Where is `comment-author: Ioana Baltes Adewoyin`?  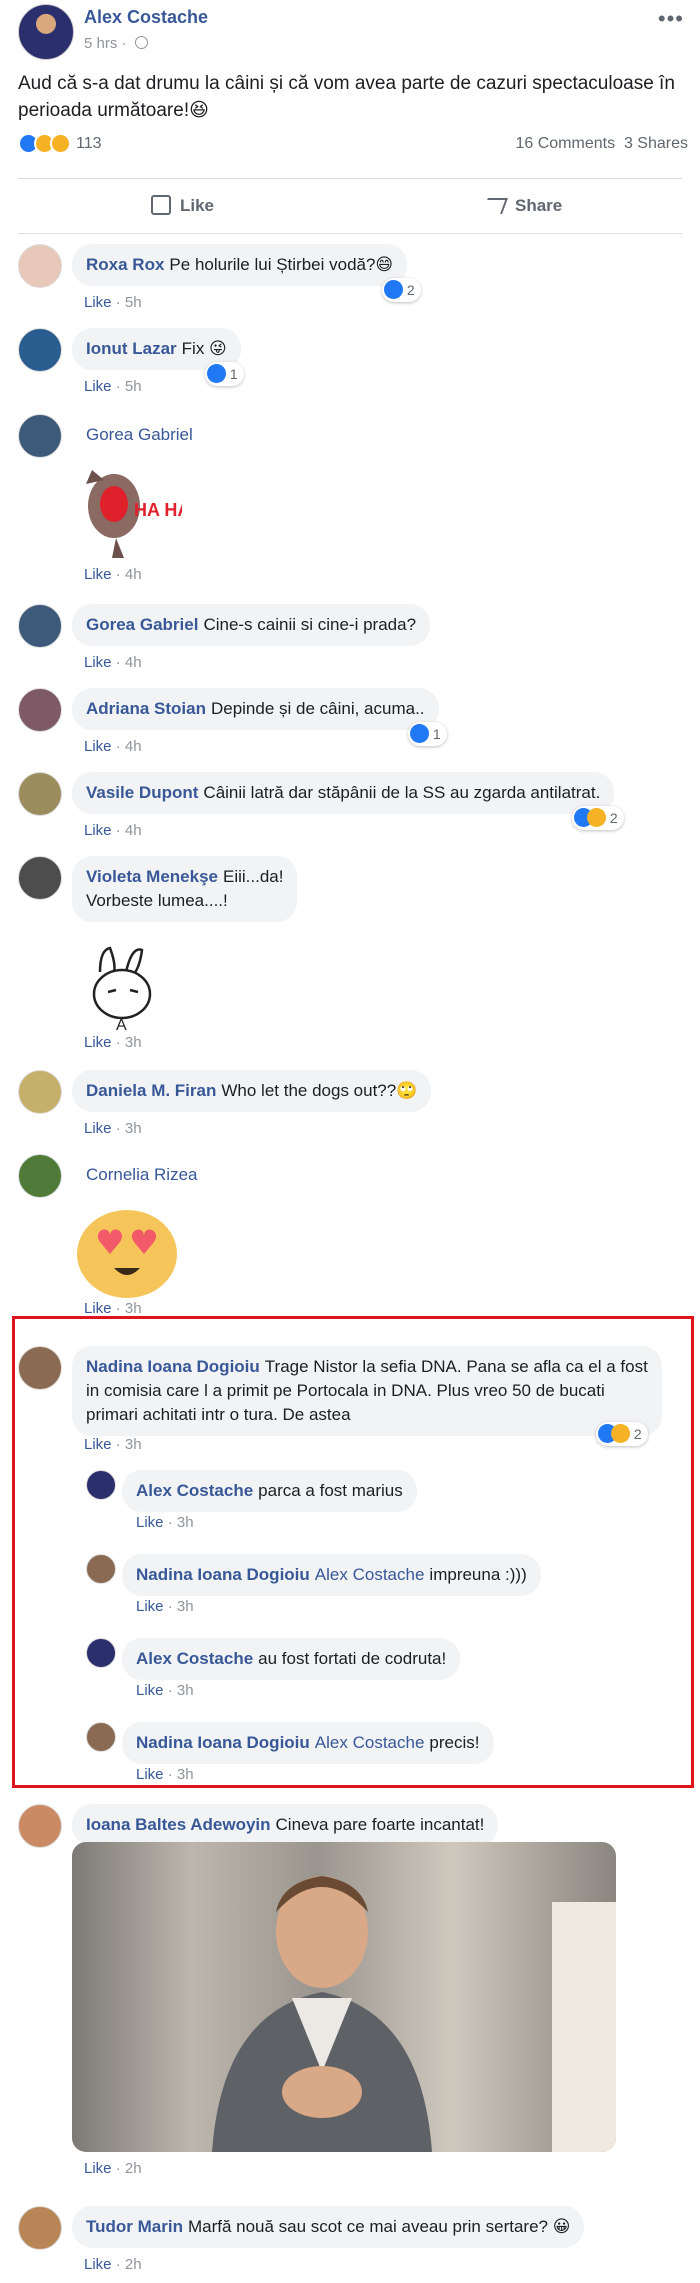 comment-author: Ioana Baltes Adewoyin is located at coordinates (178, 1824).